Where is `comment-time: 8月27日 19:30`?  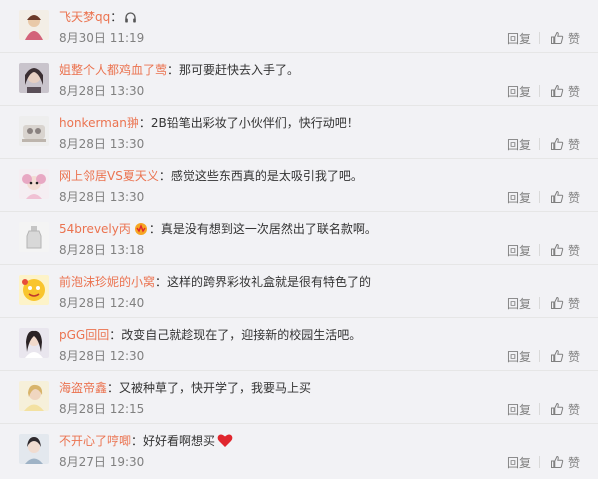
comment-time: 8月27日 19:30 is located at coordinates (102, 462).